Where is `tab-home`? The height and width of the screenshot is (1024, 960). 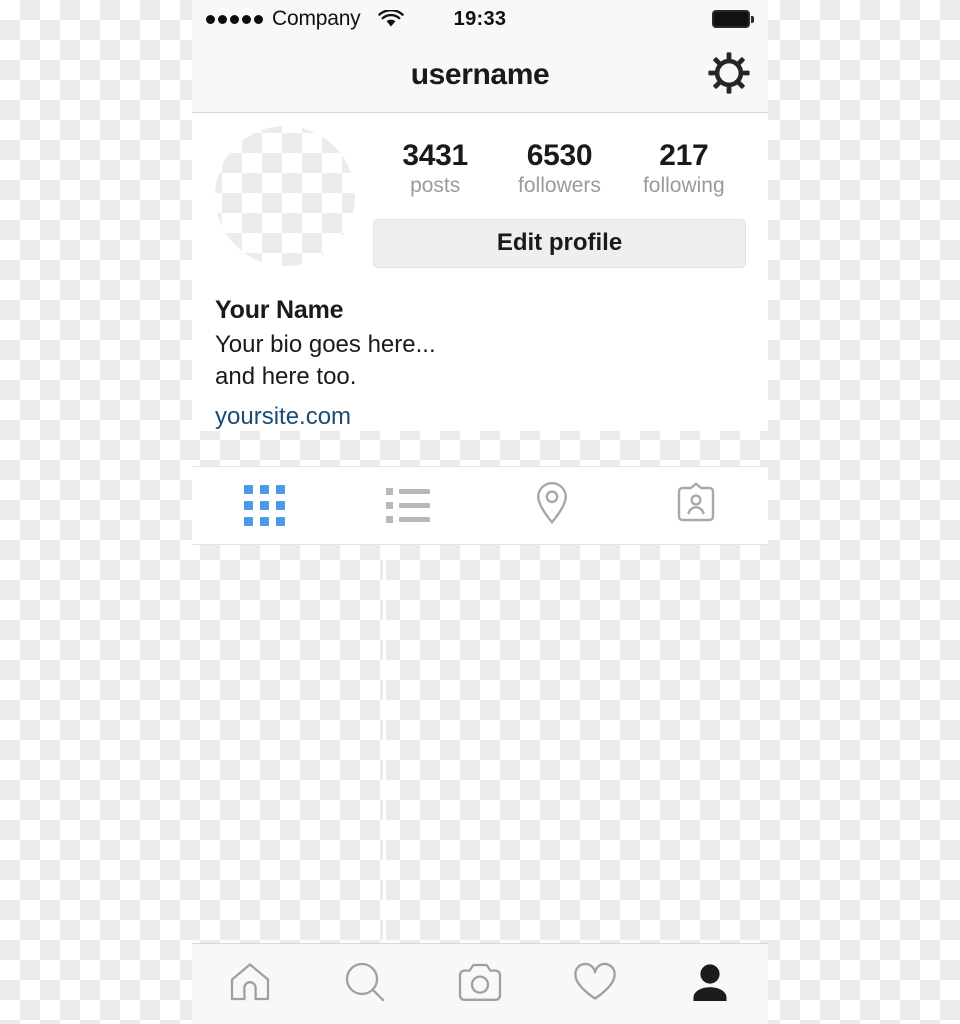
tab-home is located at coordinates (249, 984).